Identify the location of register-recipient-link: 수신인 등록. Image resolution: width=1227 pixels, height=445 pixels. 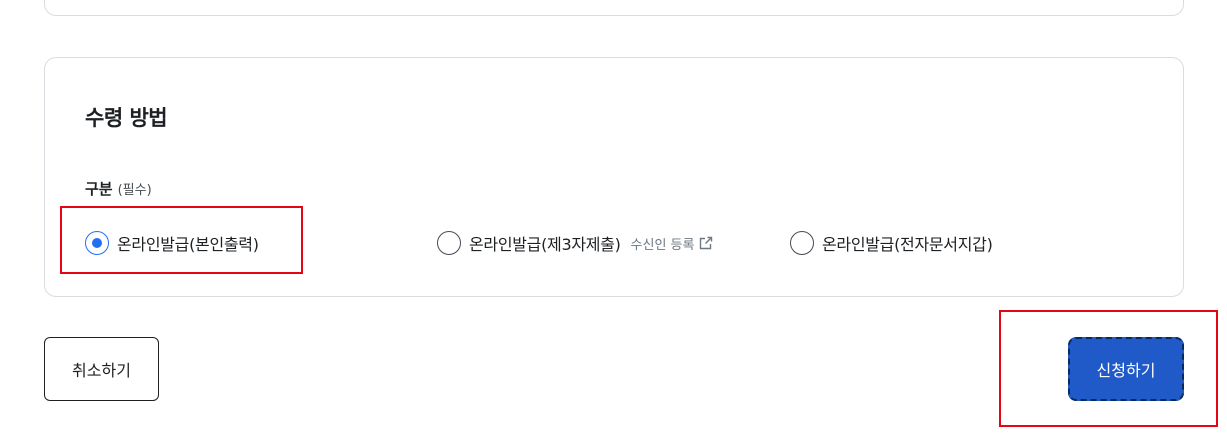
(673, 243).